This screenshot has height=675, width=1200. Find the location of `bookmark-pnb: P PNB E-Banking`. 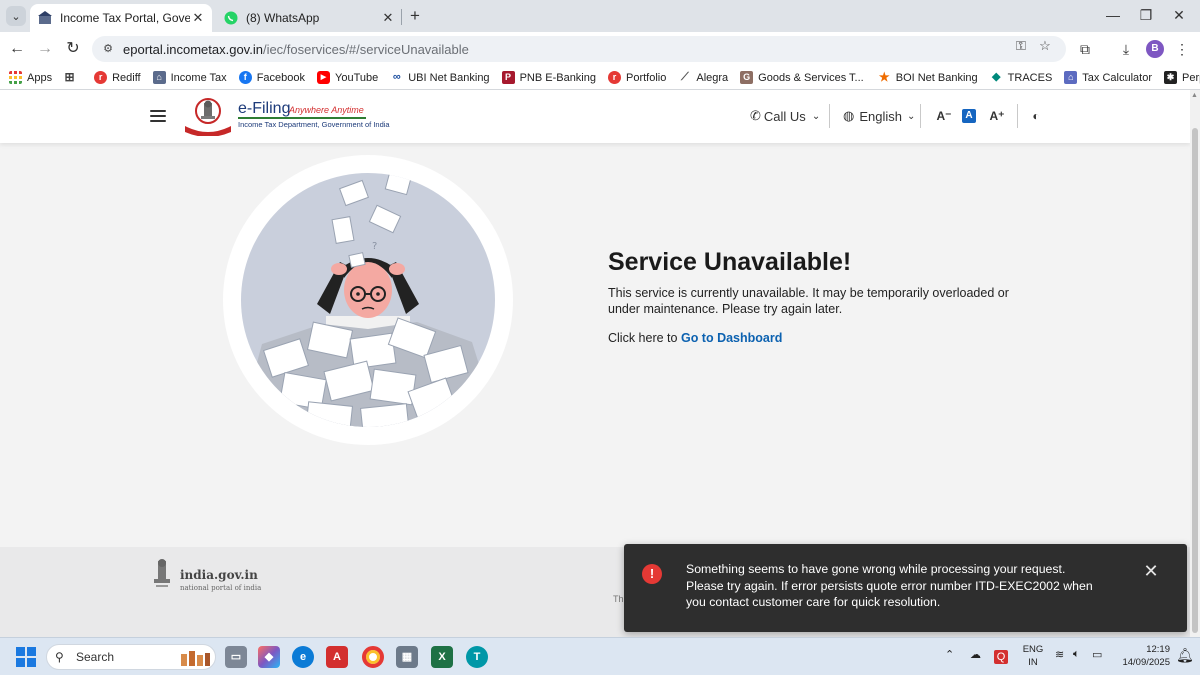

bookmark-pnb: P PNB E-Banking is located at coordinates (548, 77).